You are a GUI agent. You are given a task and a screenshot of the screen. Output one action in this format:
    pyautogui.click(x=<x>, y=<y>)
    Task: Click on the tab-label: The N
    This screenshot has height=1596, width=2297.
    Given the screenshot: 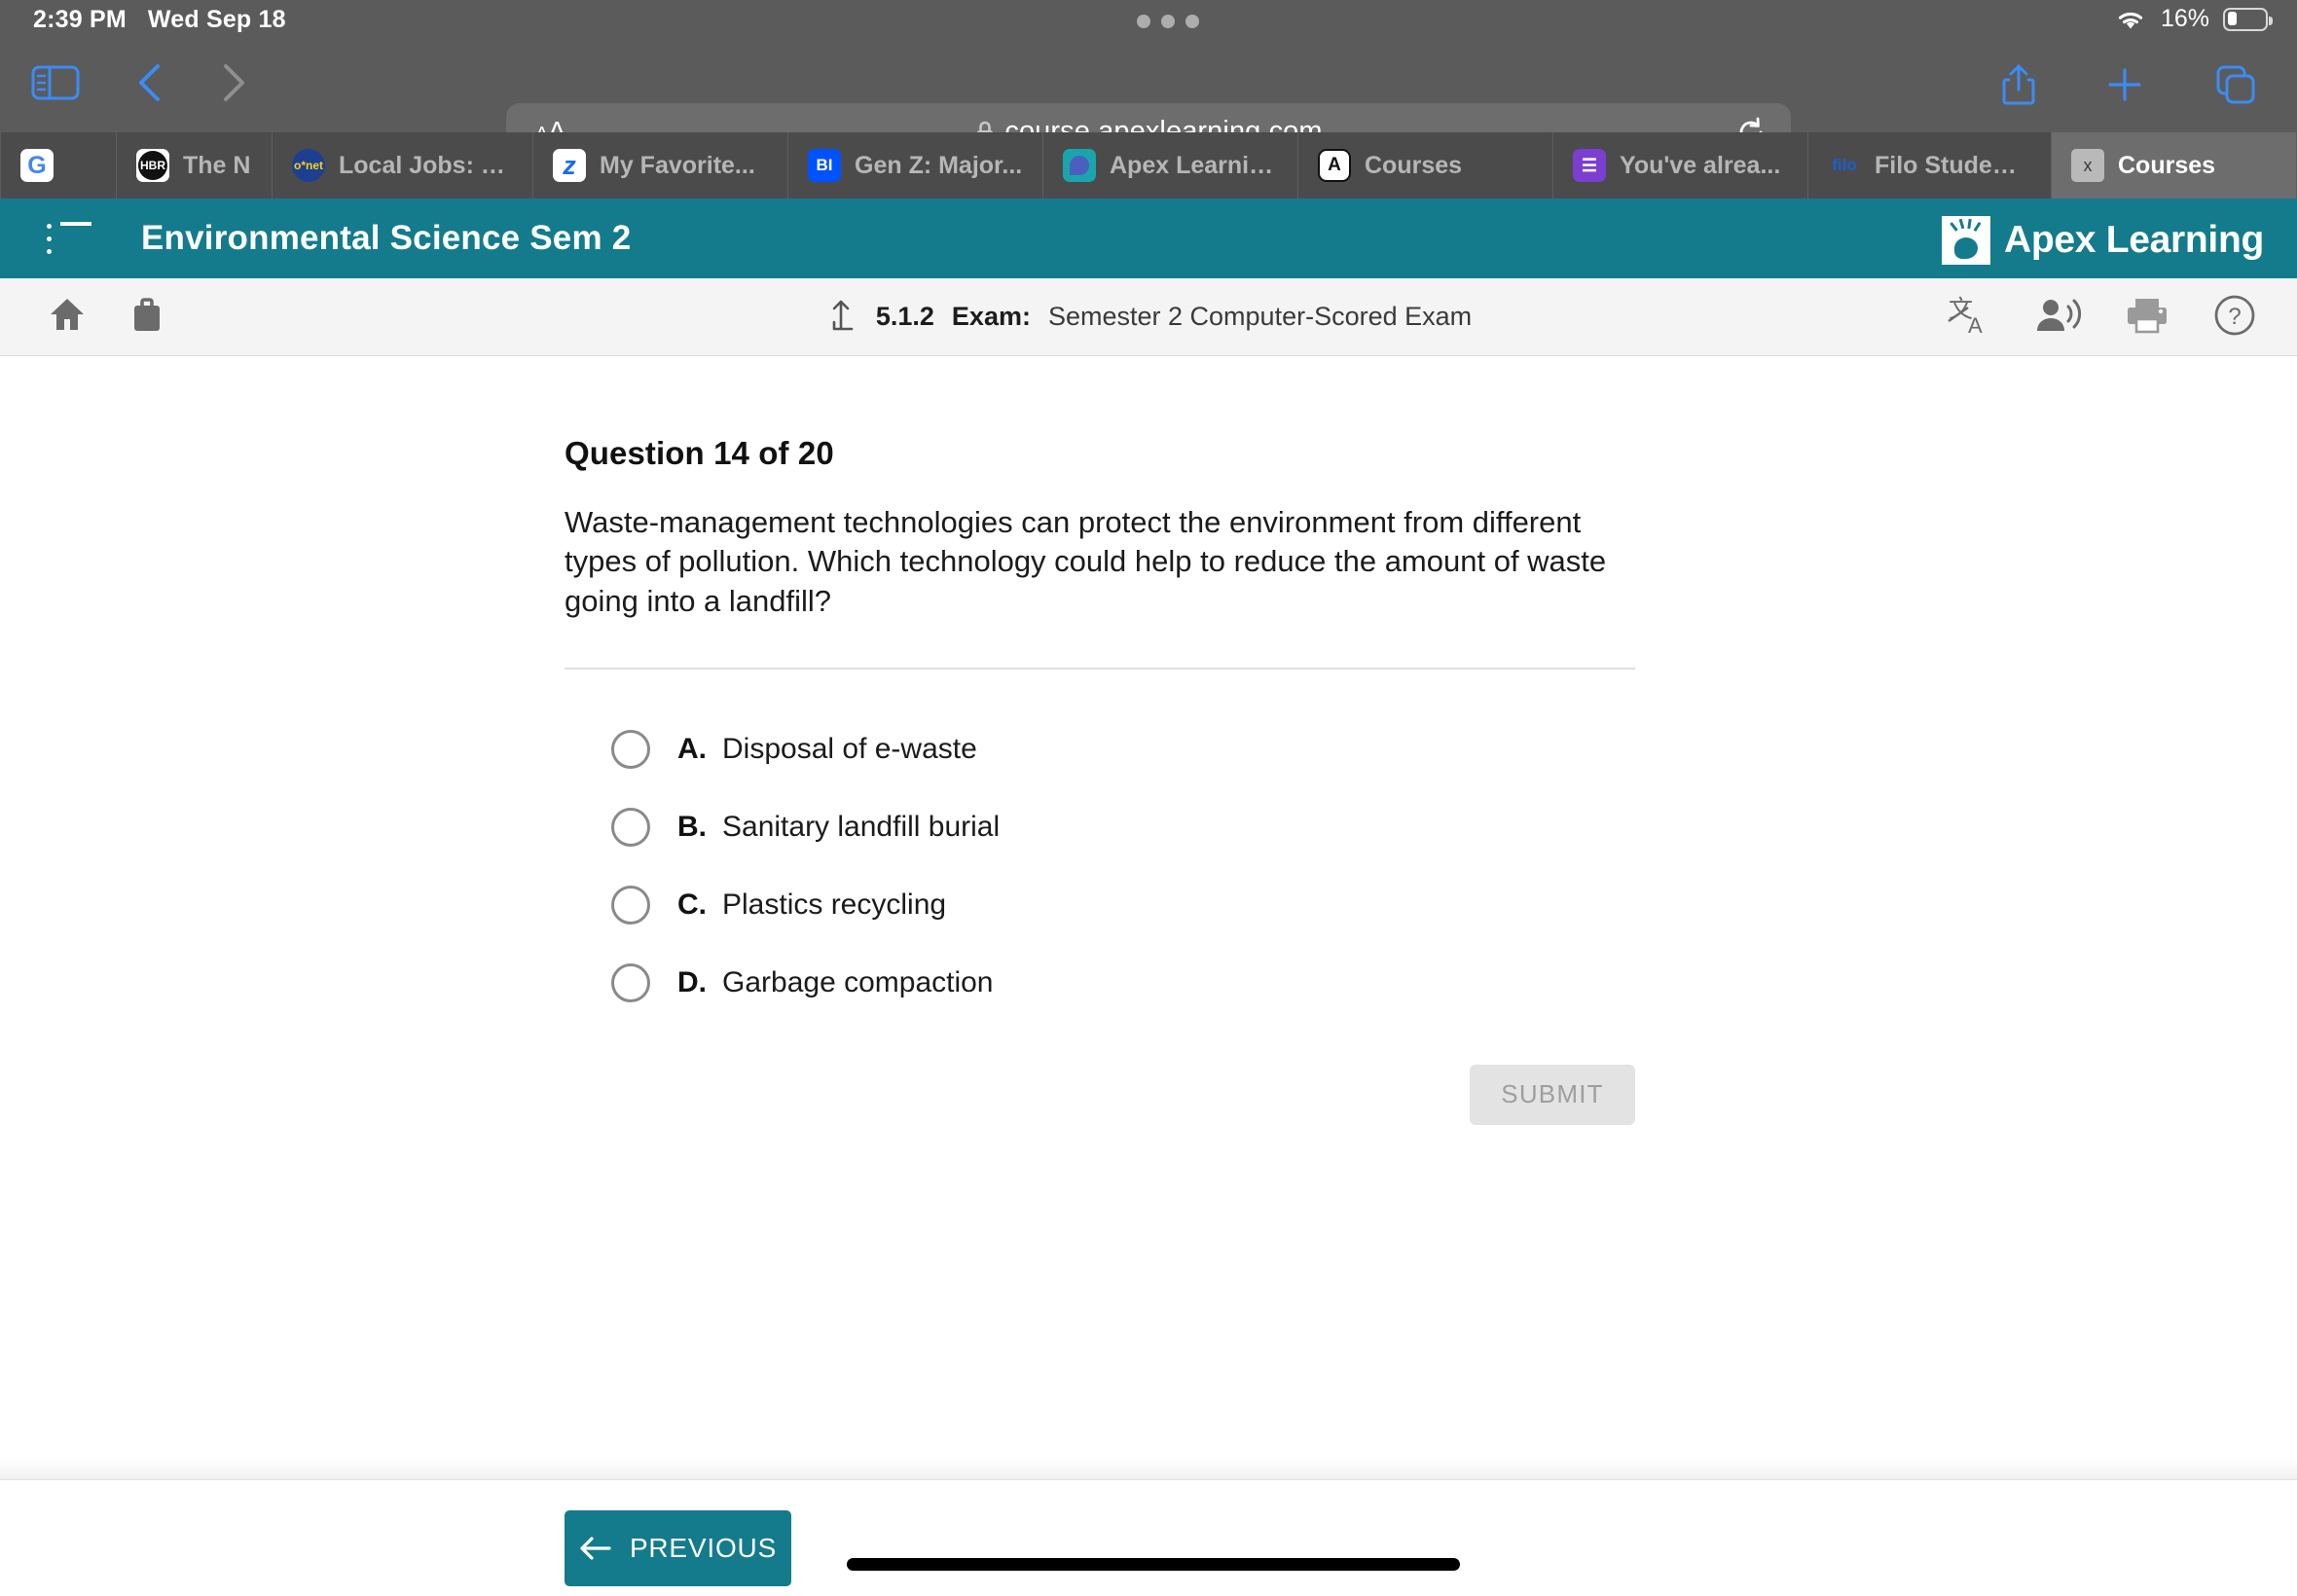 What is the action you would take?
    pyautogui.click(x=217, y=165)
    